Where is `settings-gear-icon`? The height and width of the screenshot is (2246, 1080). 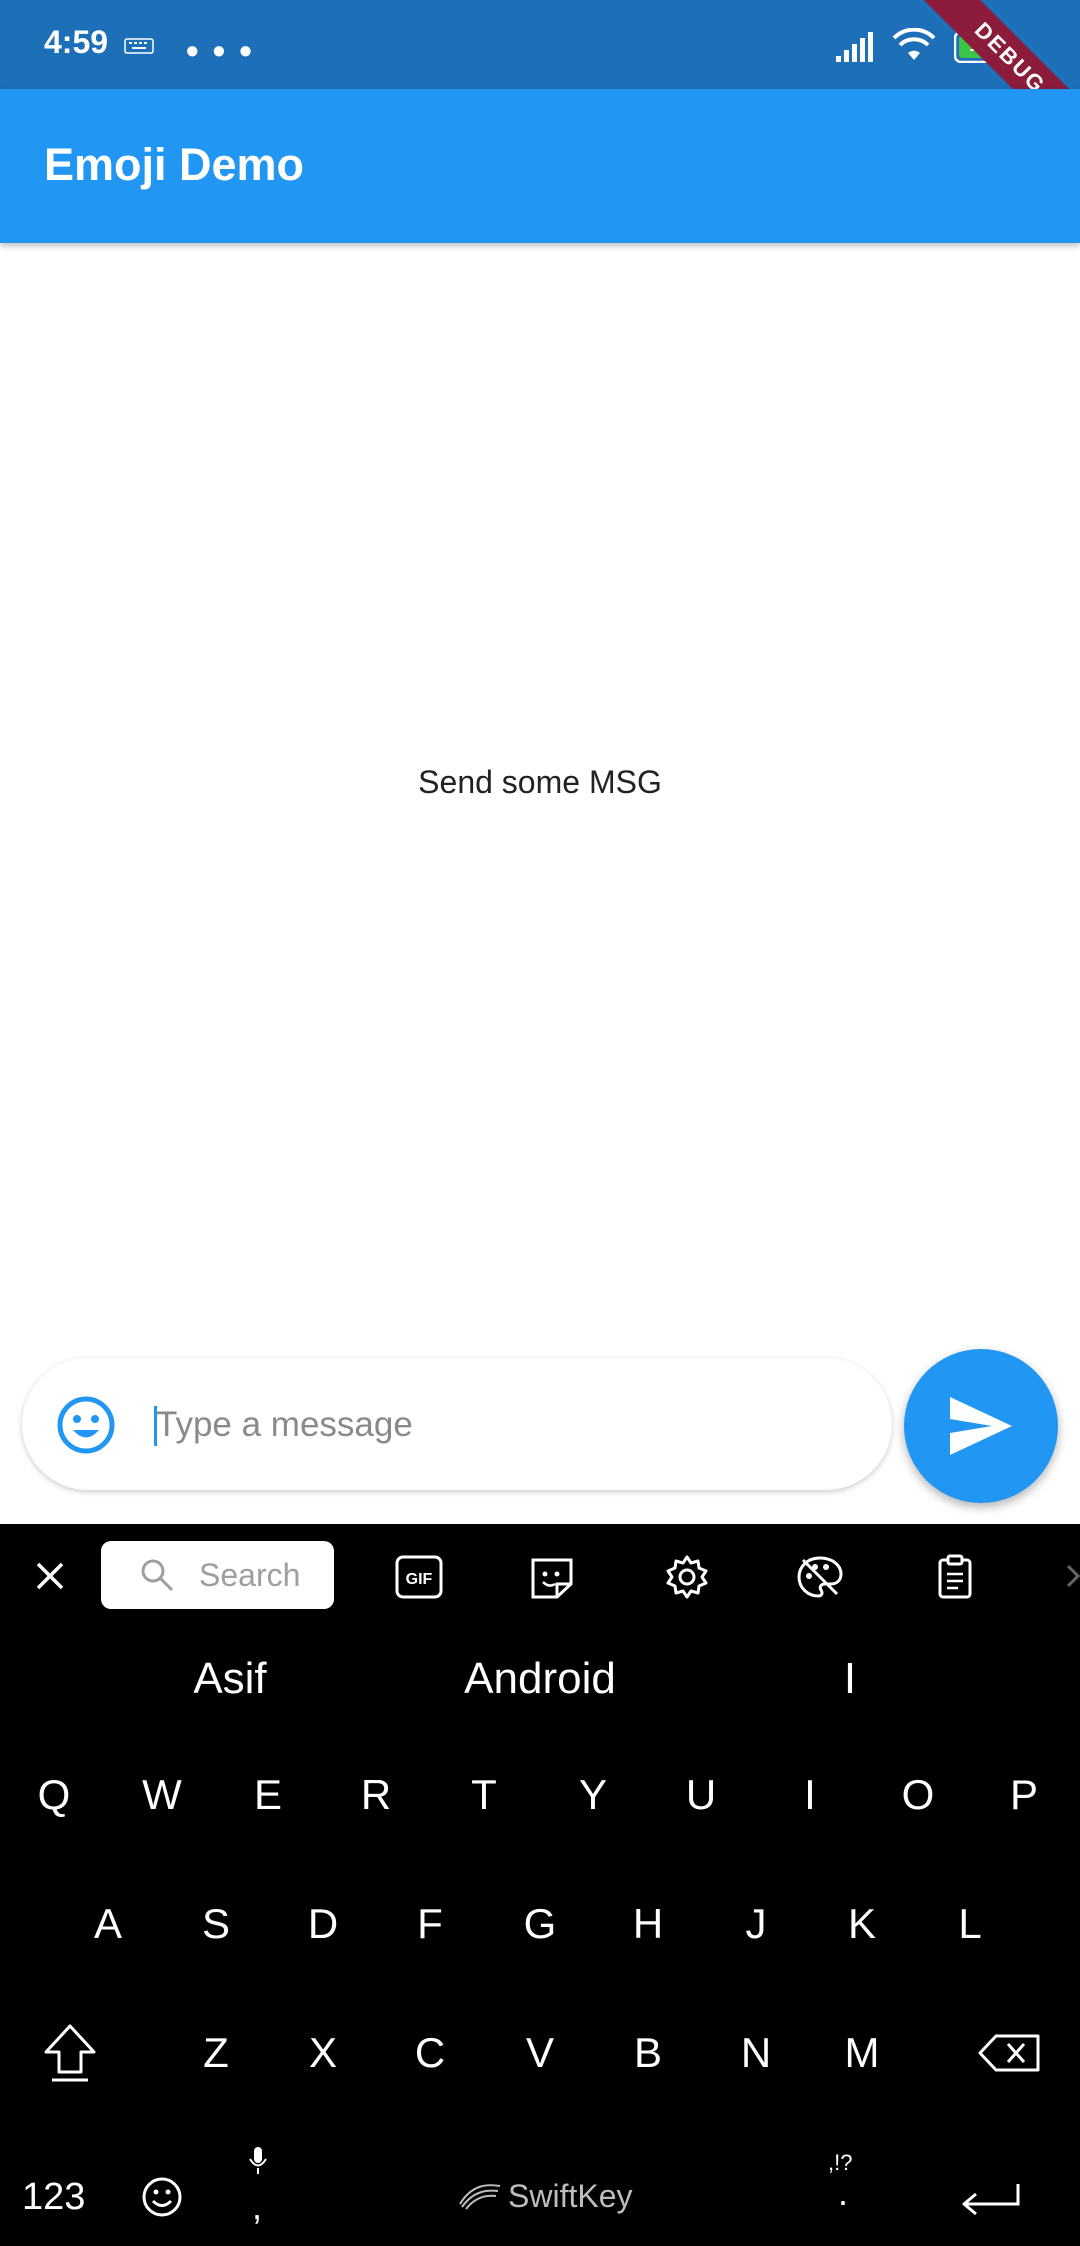
settings-gear-icon is located at coordinates (687, 1577).